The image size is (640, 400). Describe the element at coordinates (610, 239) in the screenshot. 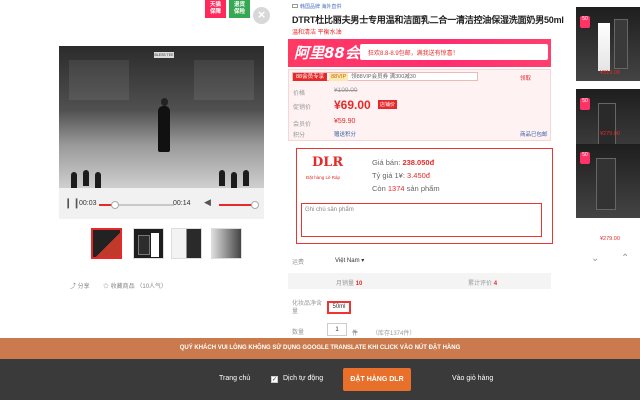

I see `side-price-3: ¥279.00` at that location.